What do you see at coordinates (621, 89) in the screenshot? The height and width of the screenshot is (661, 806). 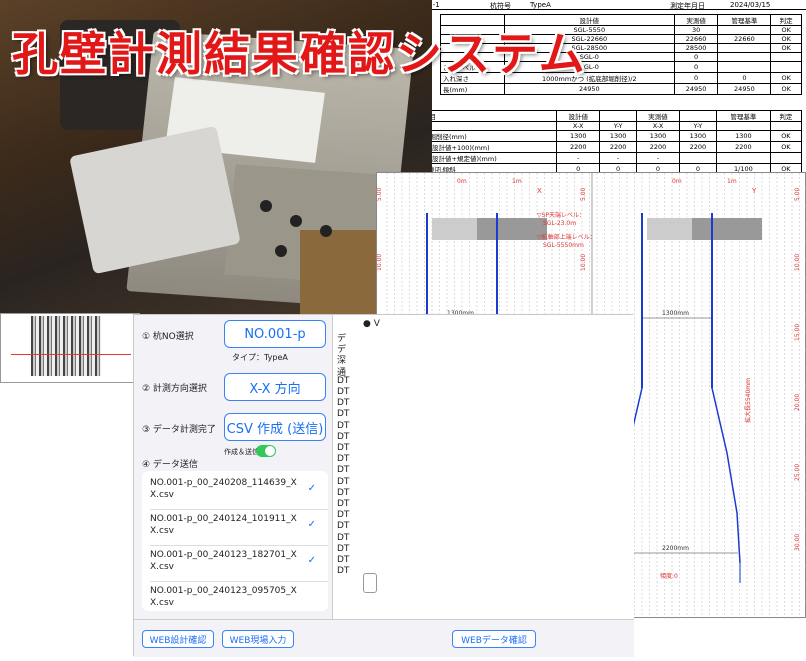 I see `t1-row: 長(mm) 24950 24950 24950 OK` at bounding box center [621, 89].